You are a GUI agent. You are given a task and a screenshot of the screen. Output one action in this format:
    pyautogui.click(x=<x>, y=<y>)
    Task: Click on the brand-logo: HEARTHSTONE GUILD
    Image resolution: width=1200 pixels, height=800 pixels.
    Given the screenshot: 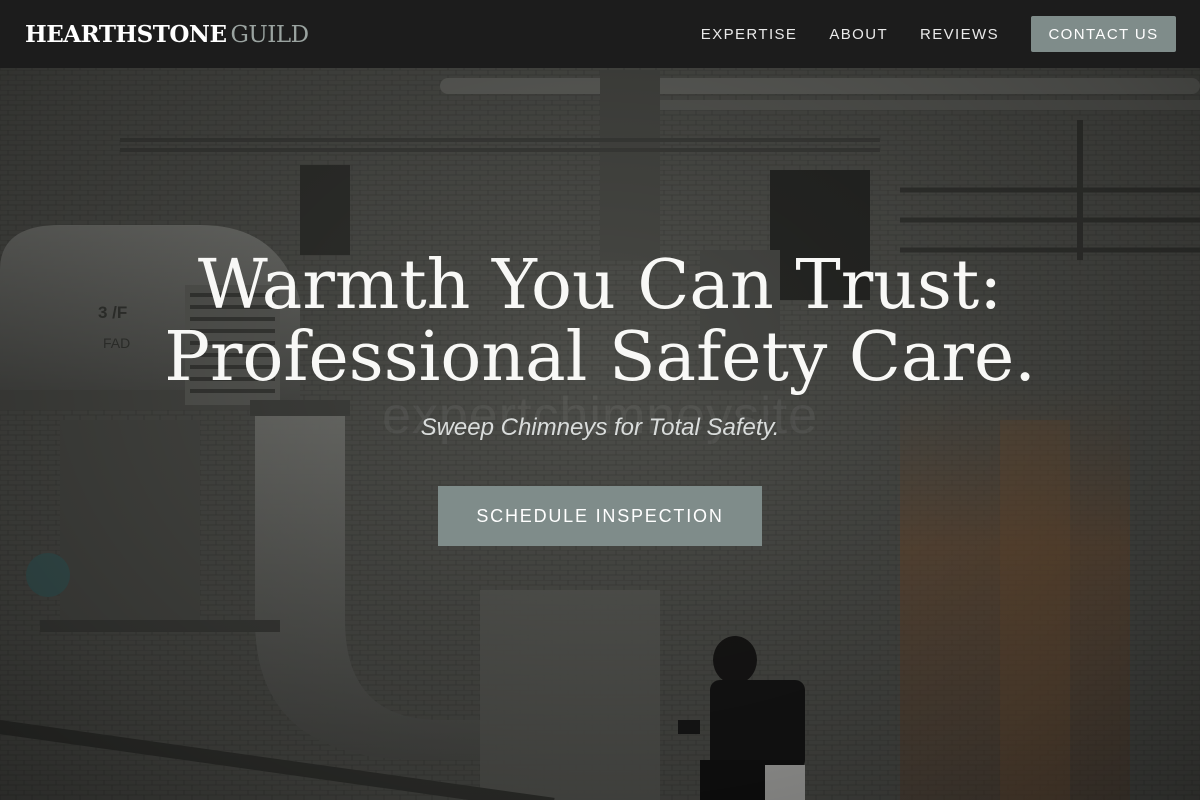 What is the action you would take?
    pyautogui.click(x=167, y=34)
    